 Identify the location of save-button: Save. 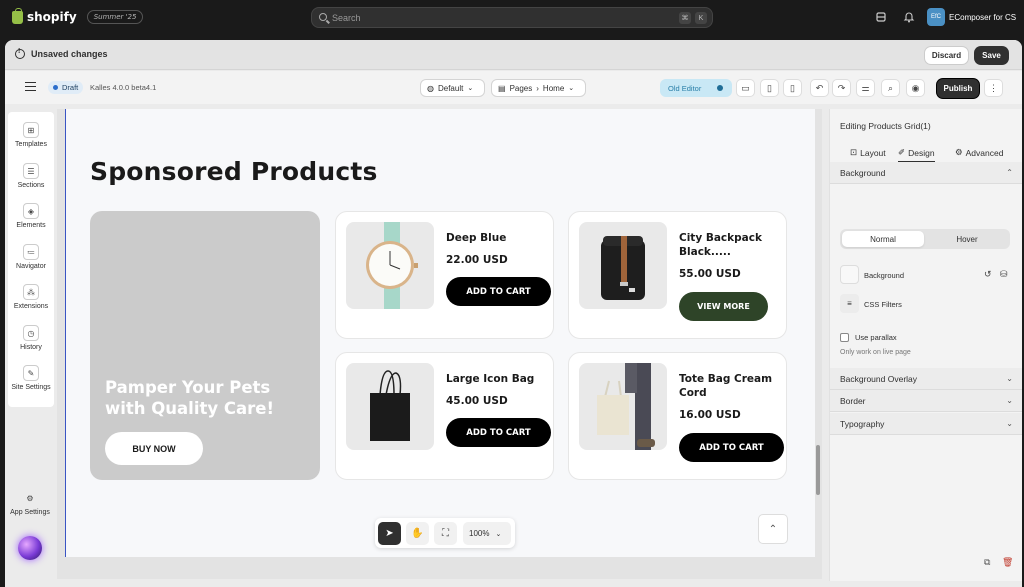
(991, 55).